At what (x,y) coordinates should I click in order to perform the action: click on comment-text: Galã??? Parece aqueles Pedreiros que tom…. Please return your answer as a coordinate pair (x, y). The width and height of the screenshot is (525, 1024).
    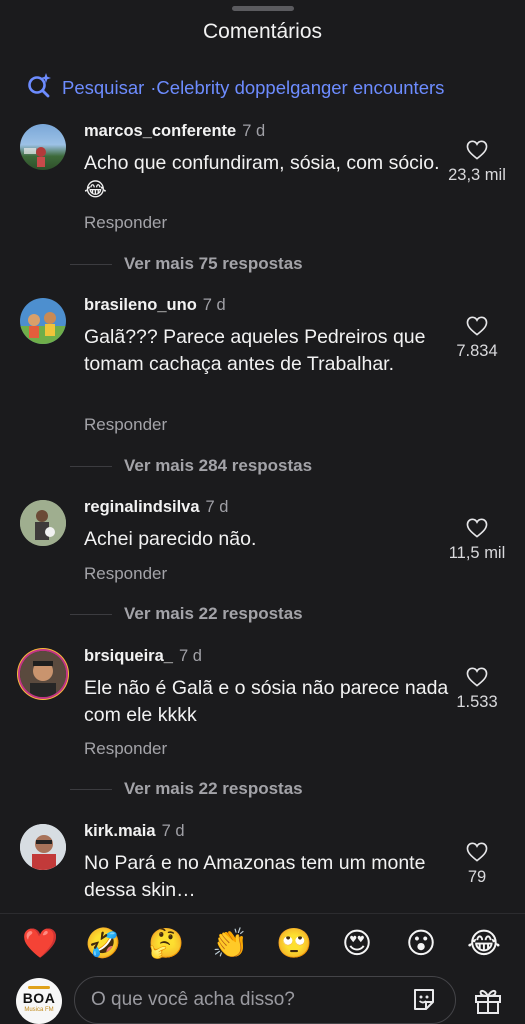
    Looking at the image, I should click on (255, 350).